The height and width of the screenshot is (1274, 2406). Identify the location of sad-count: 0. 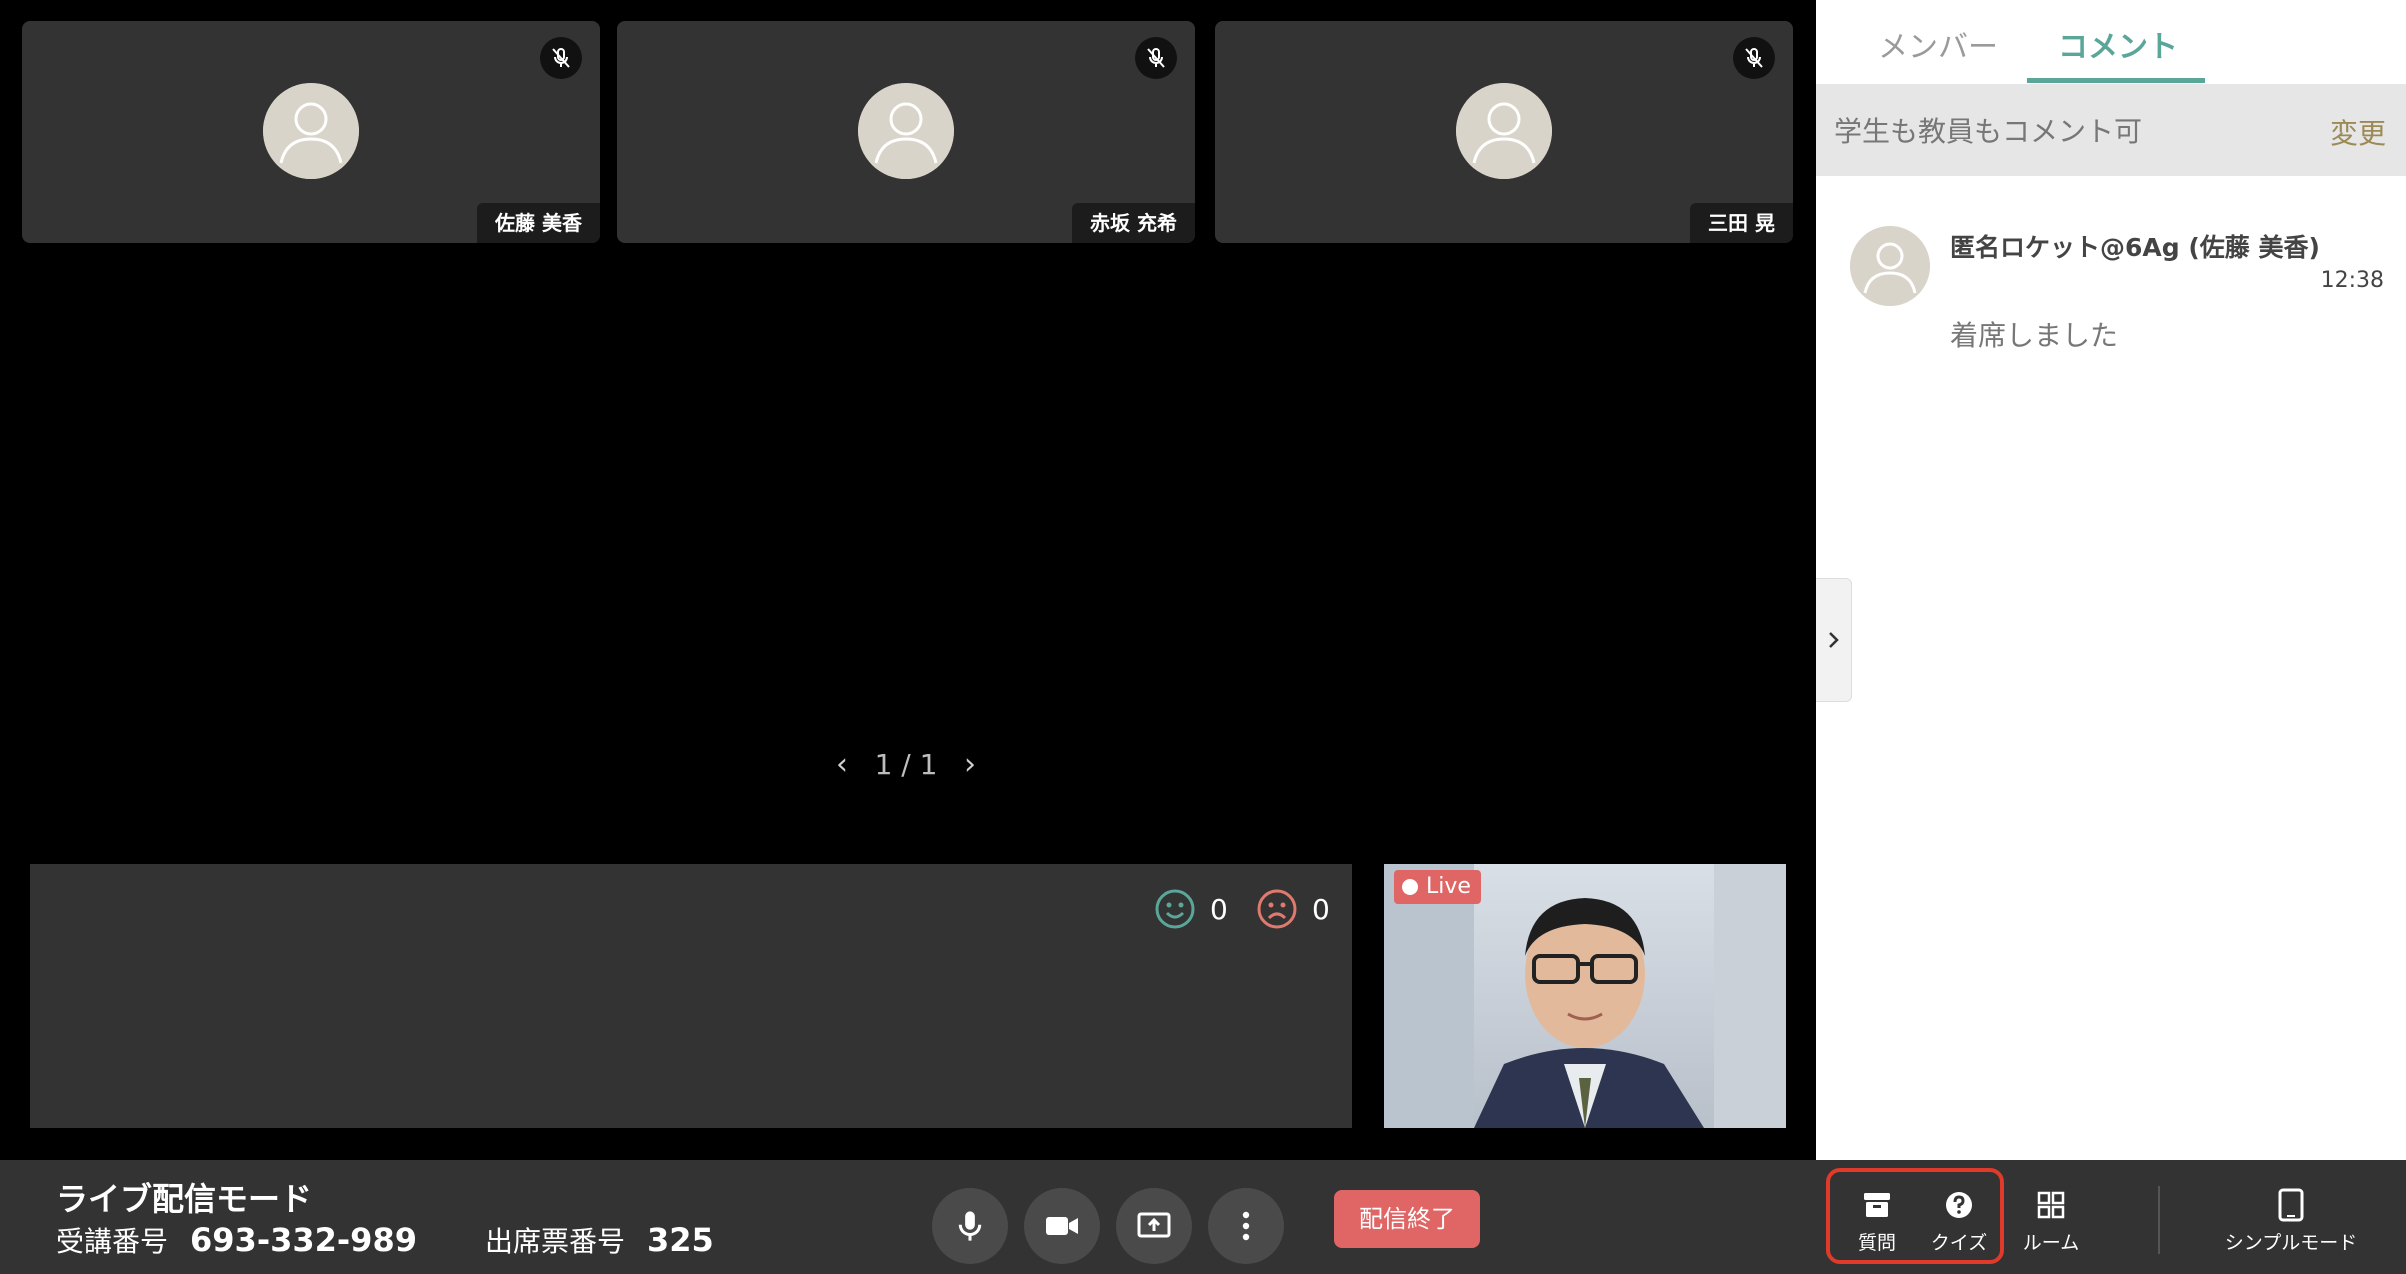
(1321, 909).